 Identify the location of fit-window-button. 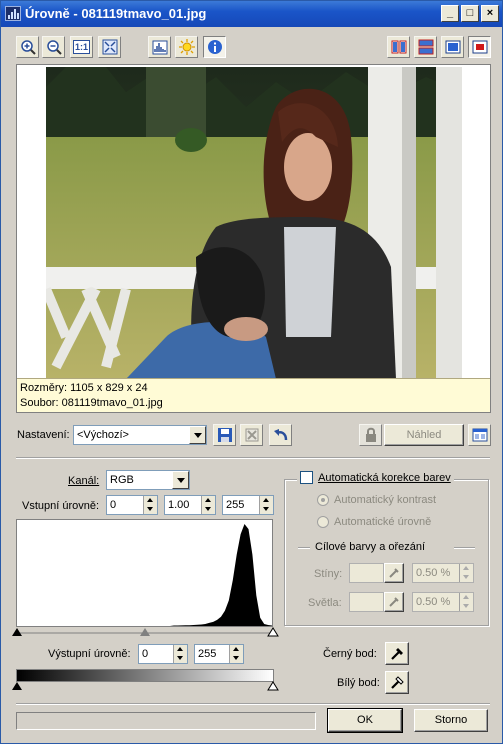
(109, 47).